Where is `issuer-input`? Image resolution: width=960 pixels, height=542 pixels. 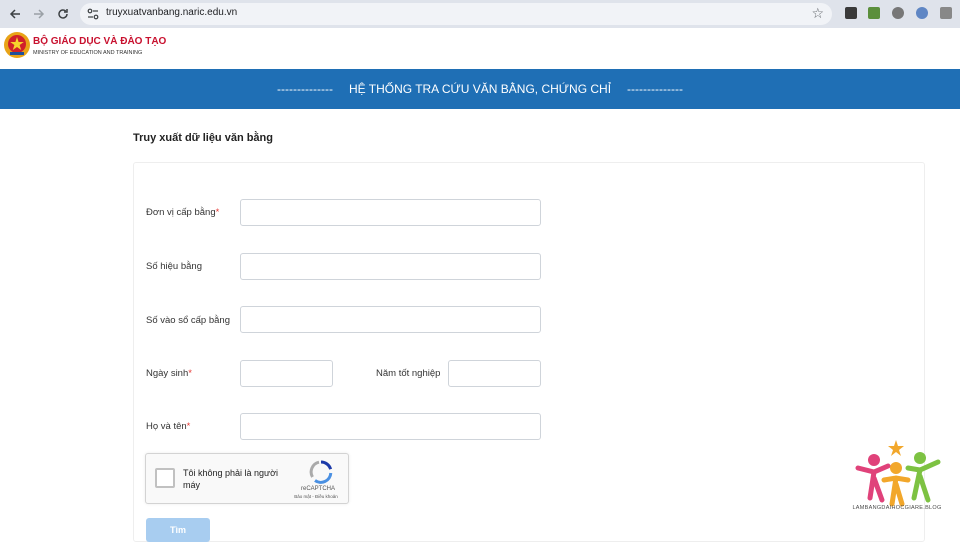 issuer-input is located at coordinates (390, 212).